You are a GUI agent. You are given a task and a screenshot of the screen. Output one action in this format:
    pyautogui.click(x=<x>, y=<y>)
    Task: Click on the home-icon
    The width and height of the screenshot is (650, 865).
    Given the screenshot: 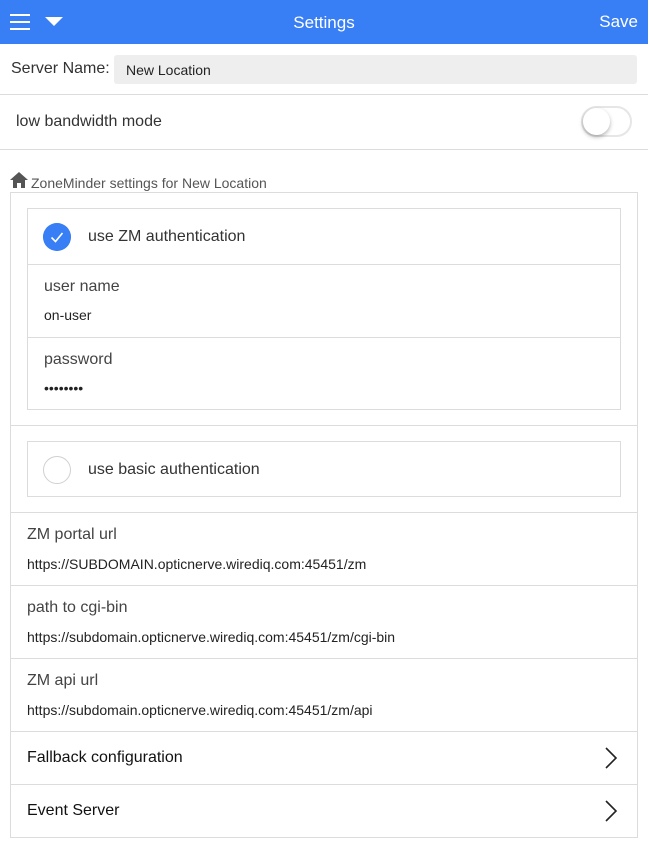 What is the action you would take?
    pyautogui.click(x=19, y=180)
    